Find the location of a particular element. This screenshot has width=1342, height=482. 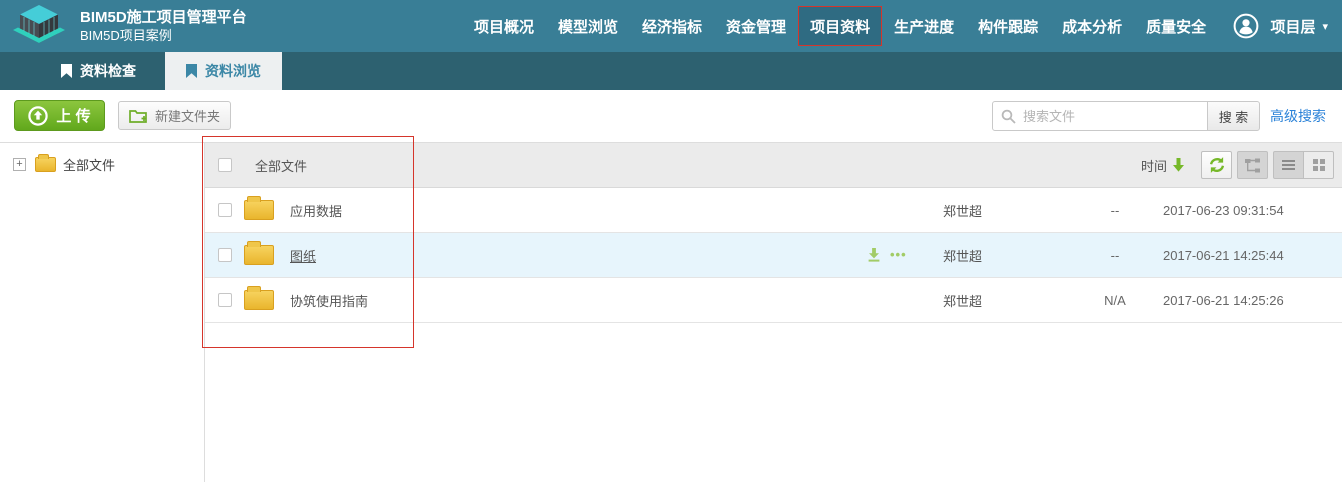

new-folder-icon is located at coordinates (138, 115).